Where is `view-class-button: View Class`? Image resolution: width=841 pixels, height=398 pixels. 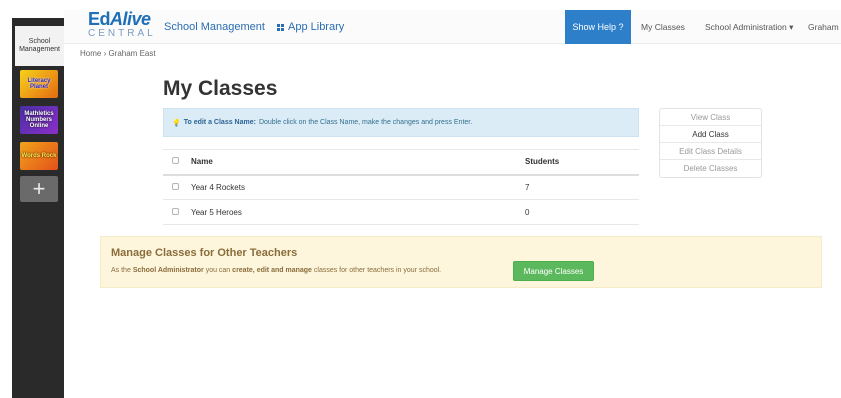
view-class-button: View Class is located at coordinates (710, 117).